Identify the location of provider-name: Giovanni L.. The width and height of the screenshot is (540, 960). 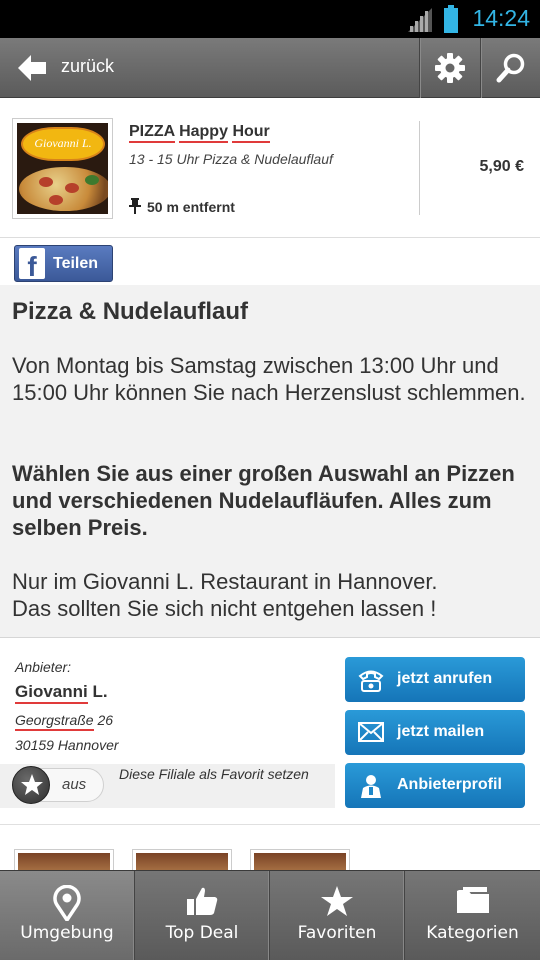
(61, 693).